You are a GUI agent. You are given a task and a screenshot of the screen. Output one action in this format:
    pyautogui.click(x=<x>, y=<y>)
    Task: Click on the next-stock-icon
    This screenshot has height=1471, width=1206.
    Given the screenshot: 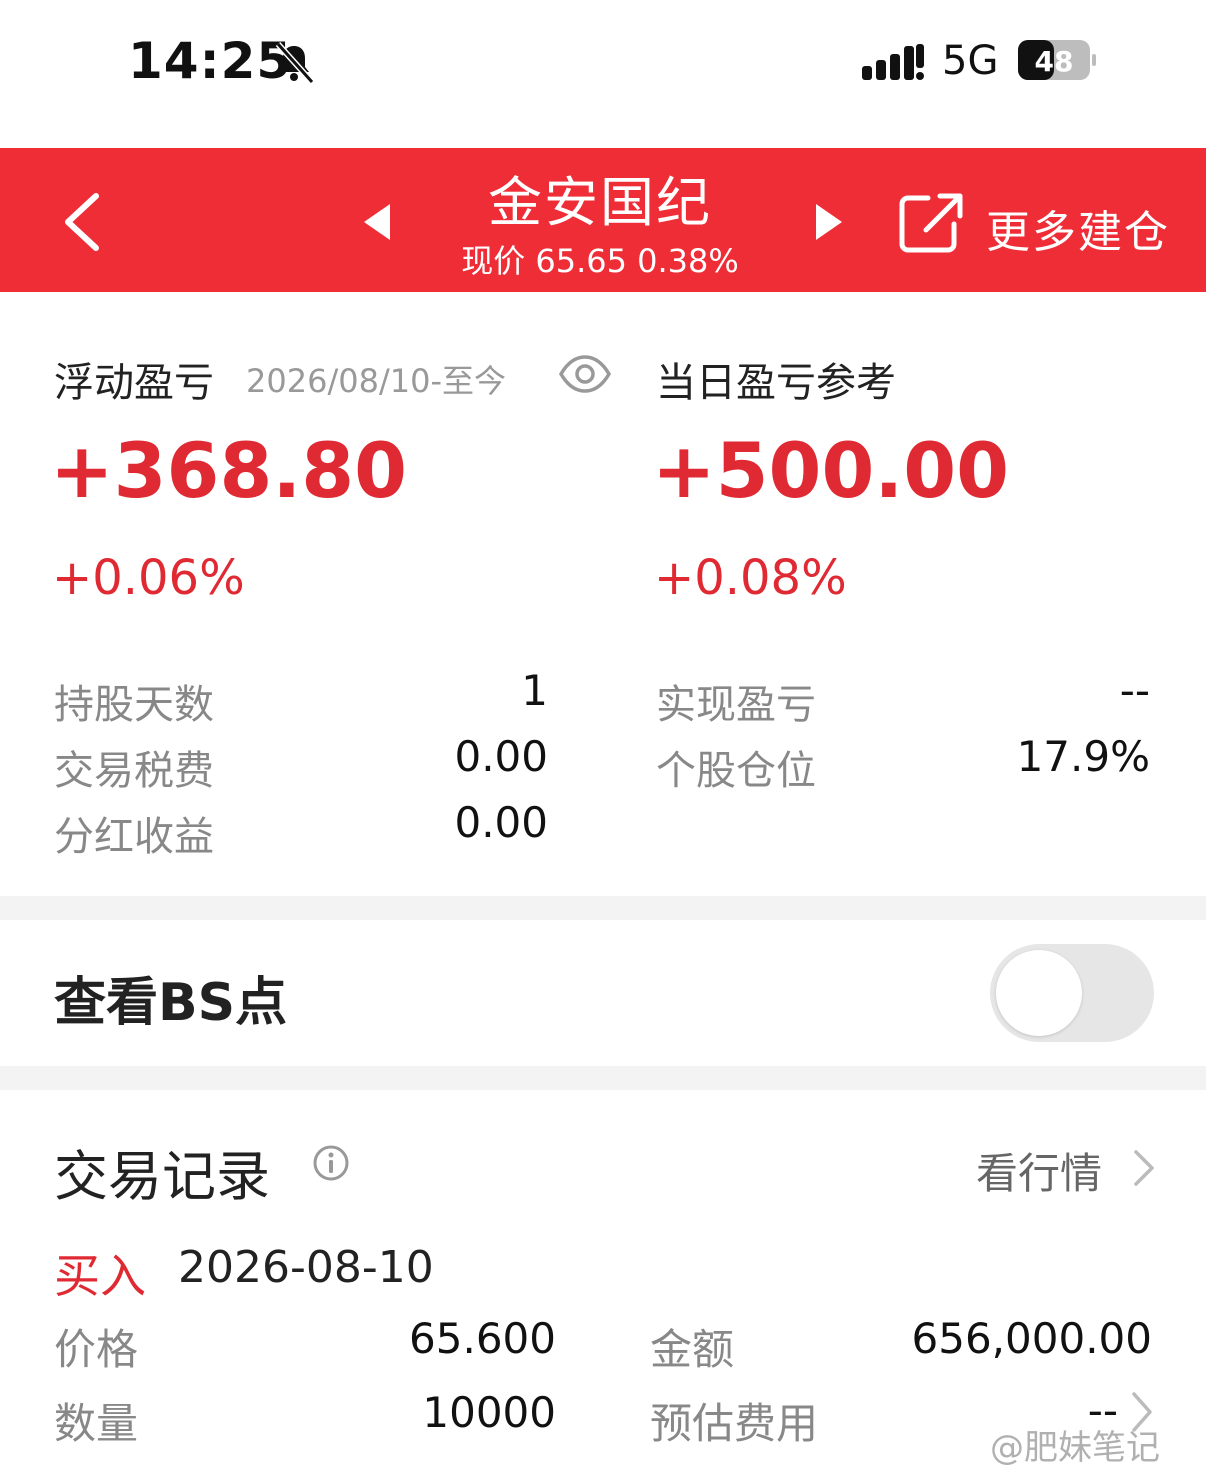 What is the action you would take?
    pyautogui.click(x=829, y=222)
    